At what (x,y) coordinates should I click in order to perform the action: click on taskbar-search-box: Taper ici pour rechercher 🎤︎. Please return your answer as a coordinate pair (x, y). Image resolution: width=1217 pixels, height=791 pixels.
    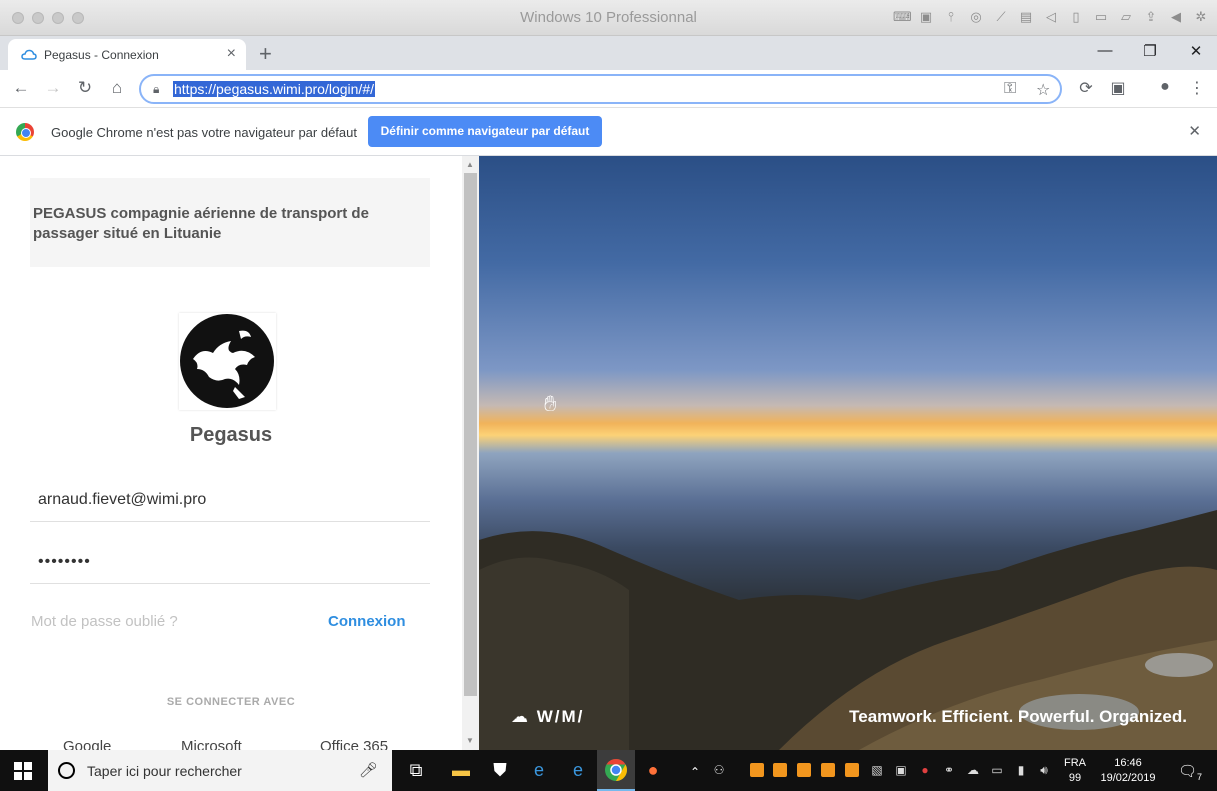
    Looking at the image, I should click on (220, 770).